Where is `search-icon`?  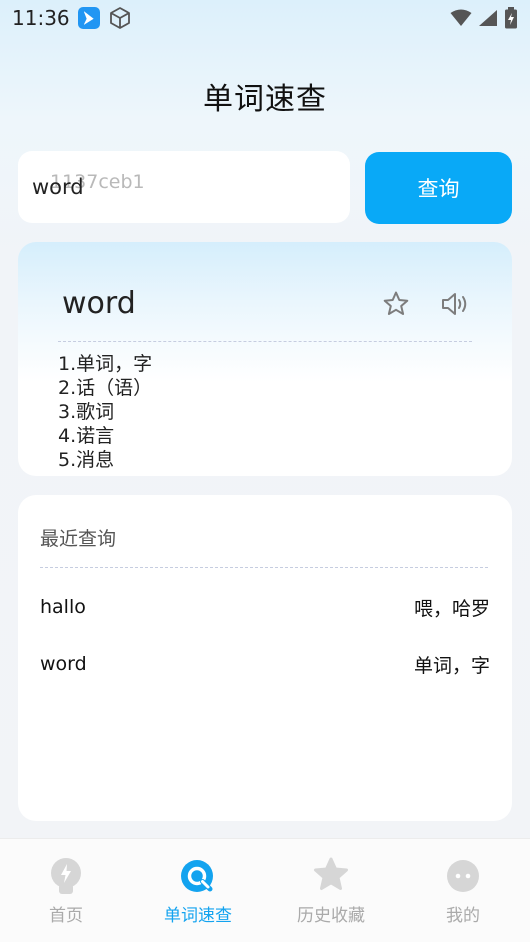
search-icon is located at coordinates (197, 876).